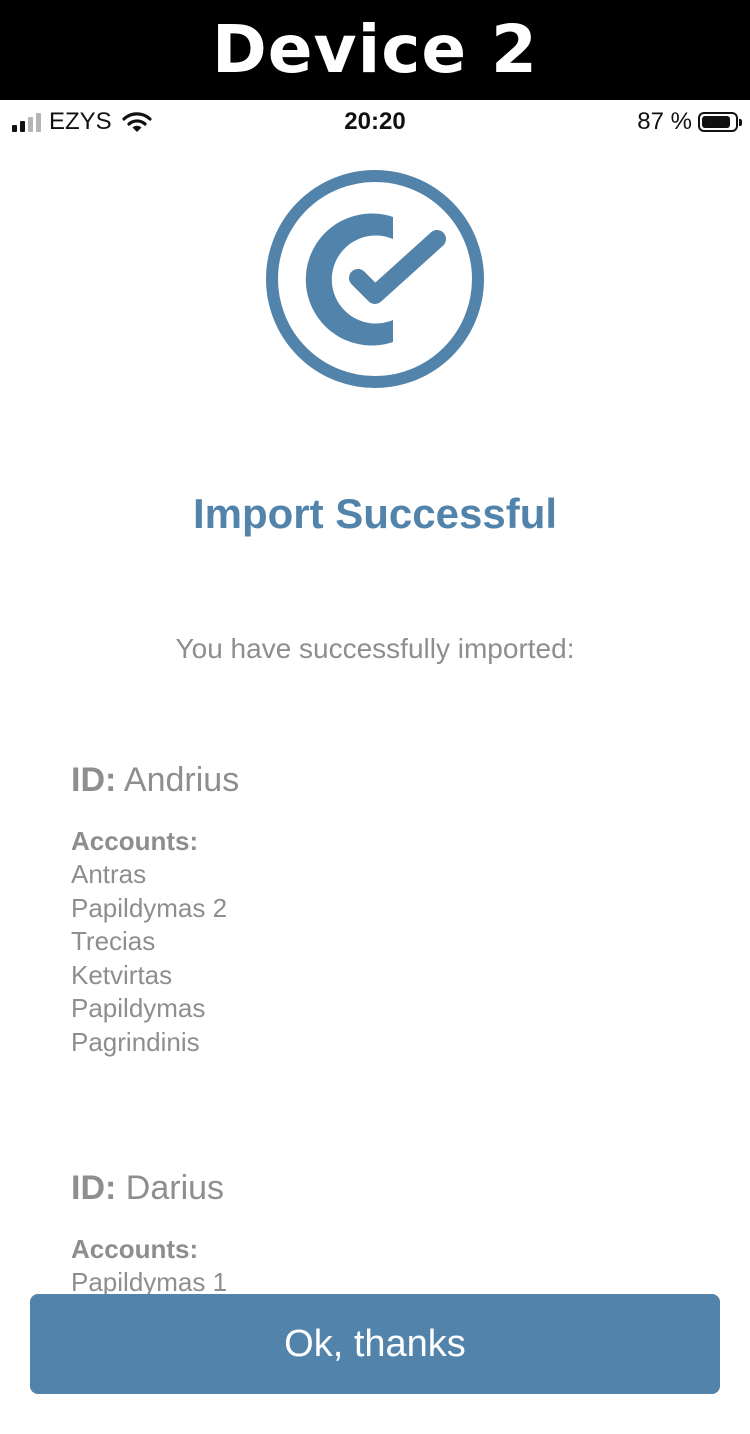 The image size is (750, 1434). Describe the element at coordinates (375, 121) in the screenshot. I see `status-bar: EZYS 20:20 87 %` at that location.